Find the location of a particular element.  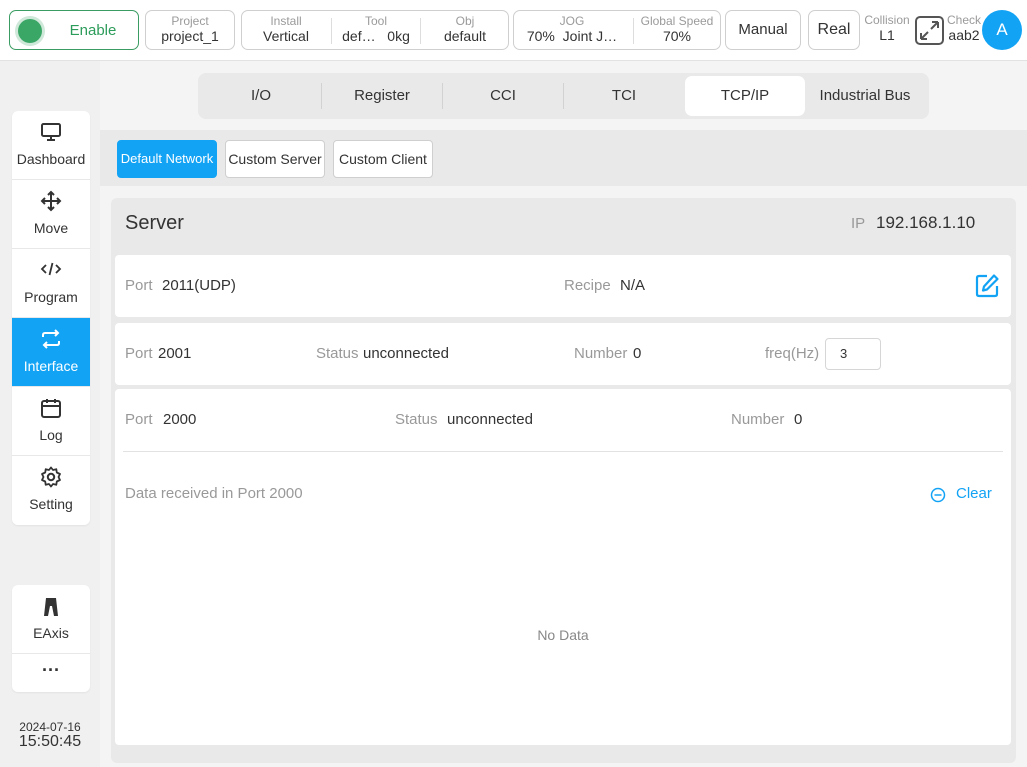

enable-button: Enable is located at coordinates (74, 30).